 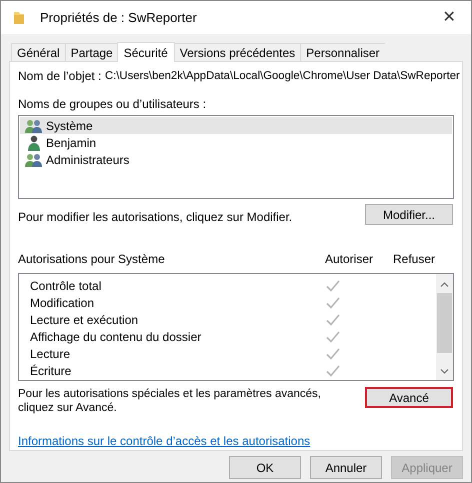 What do you see at coordinates (65, 286) in the screenshot?
I see `permission-name: Contrôle total` at bounding box center [65, 286].